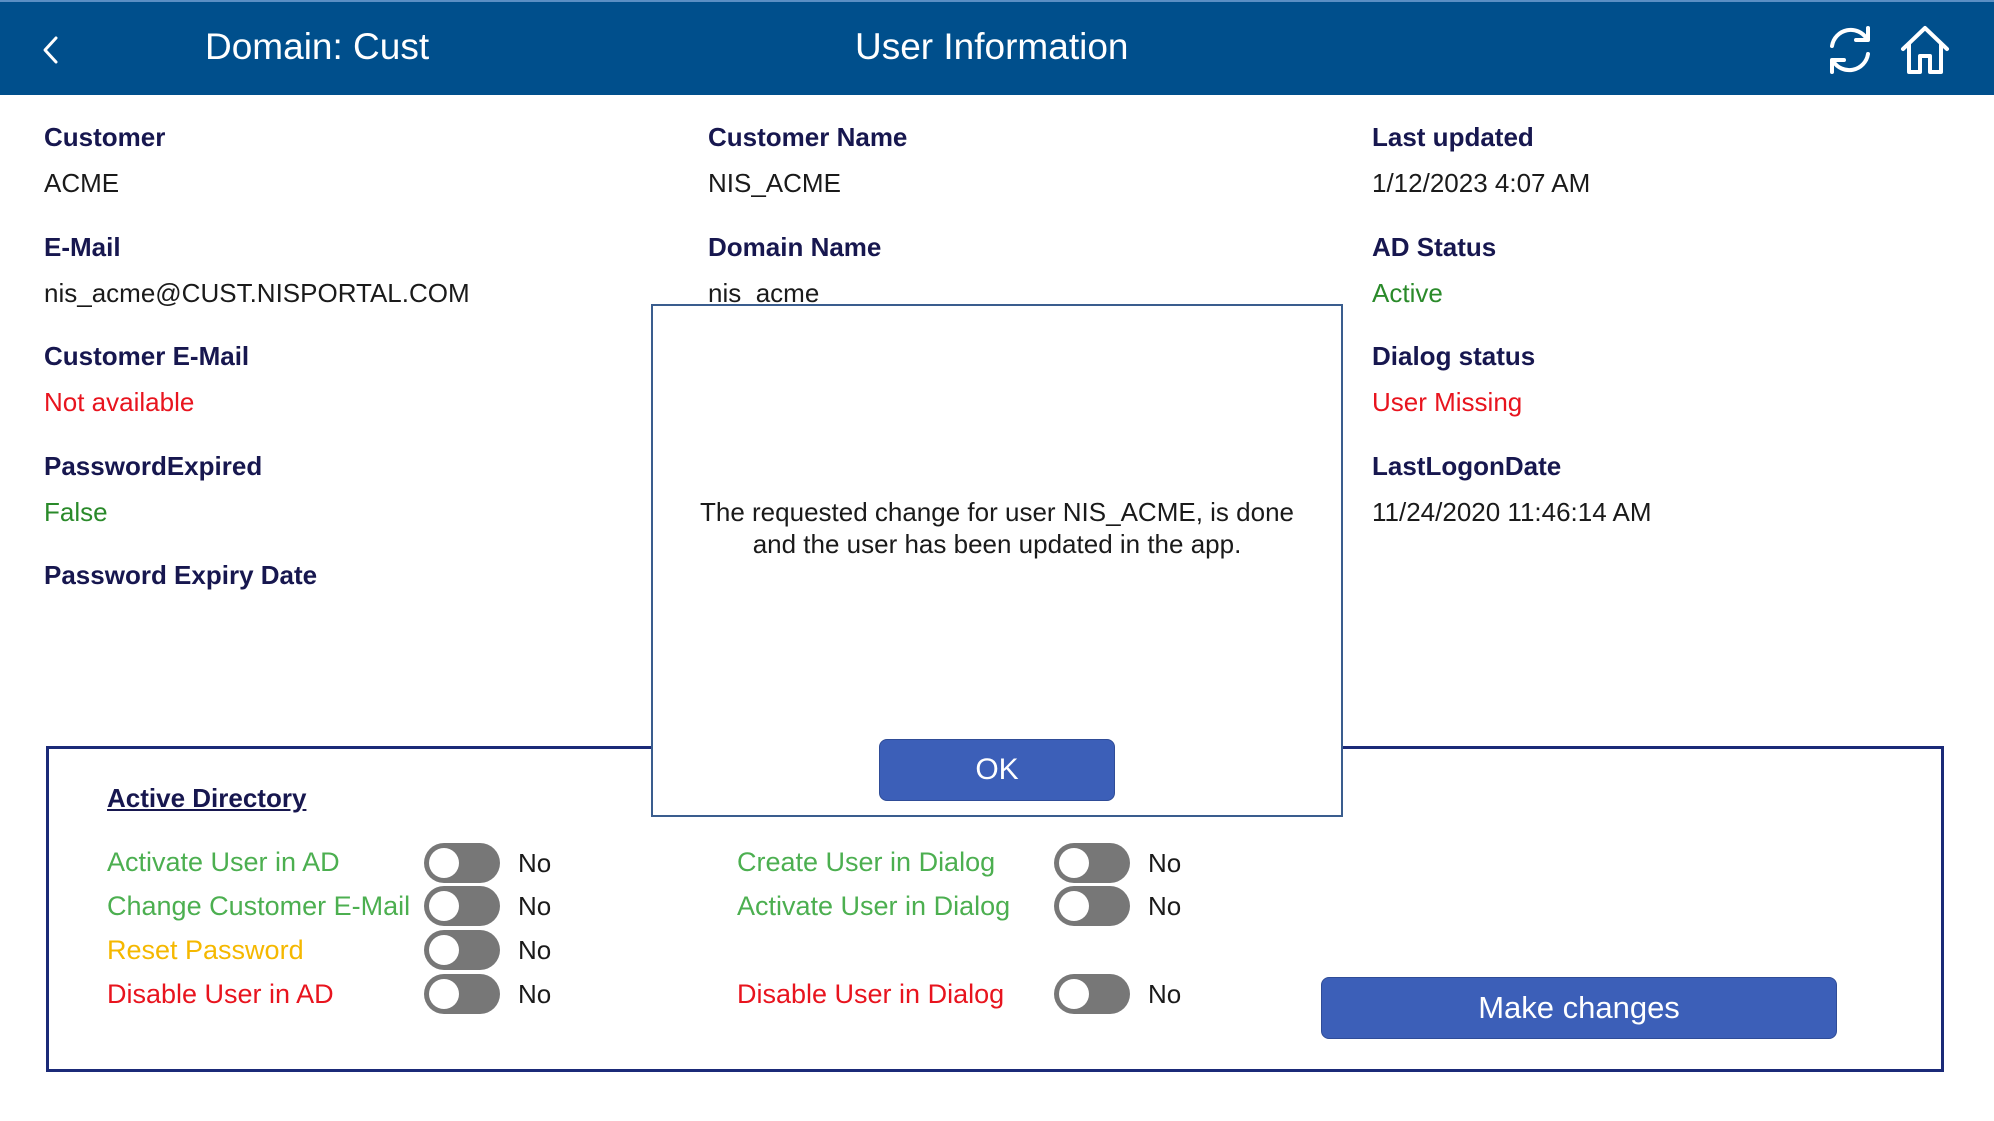 Image resolution: width=1994 pixels, height=1121 pixels. Describe the element at coordinates (808, 137) in the screenshot. I see `customer-name-label: Customer Name` at that location.